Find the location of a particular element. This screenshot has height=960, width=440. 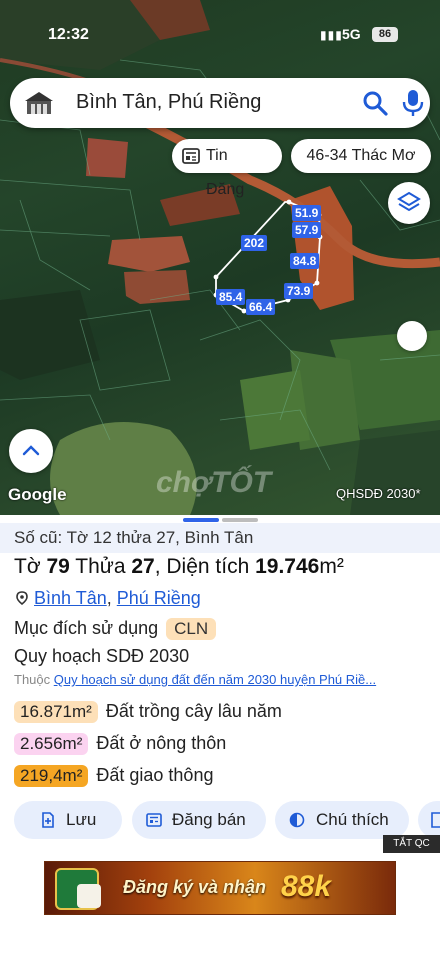

dimension-label: 202 is located at coordinates (254, 243).